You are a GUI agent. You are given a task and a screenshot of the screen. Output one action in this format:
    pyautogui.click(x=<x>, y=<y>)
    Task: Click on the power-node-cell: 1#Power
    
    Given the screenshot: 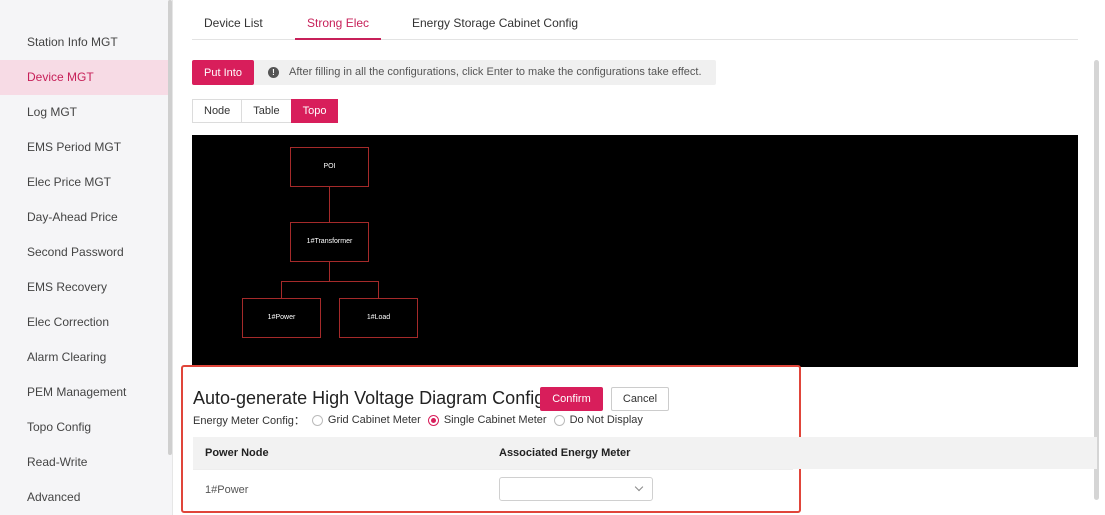 What is the action you would take?
    pyautogui.click(x=227, y=490)
    